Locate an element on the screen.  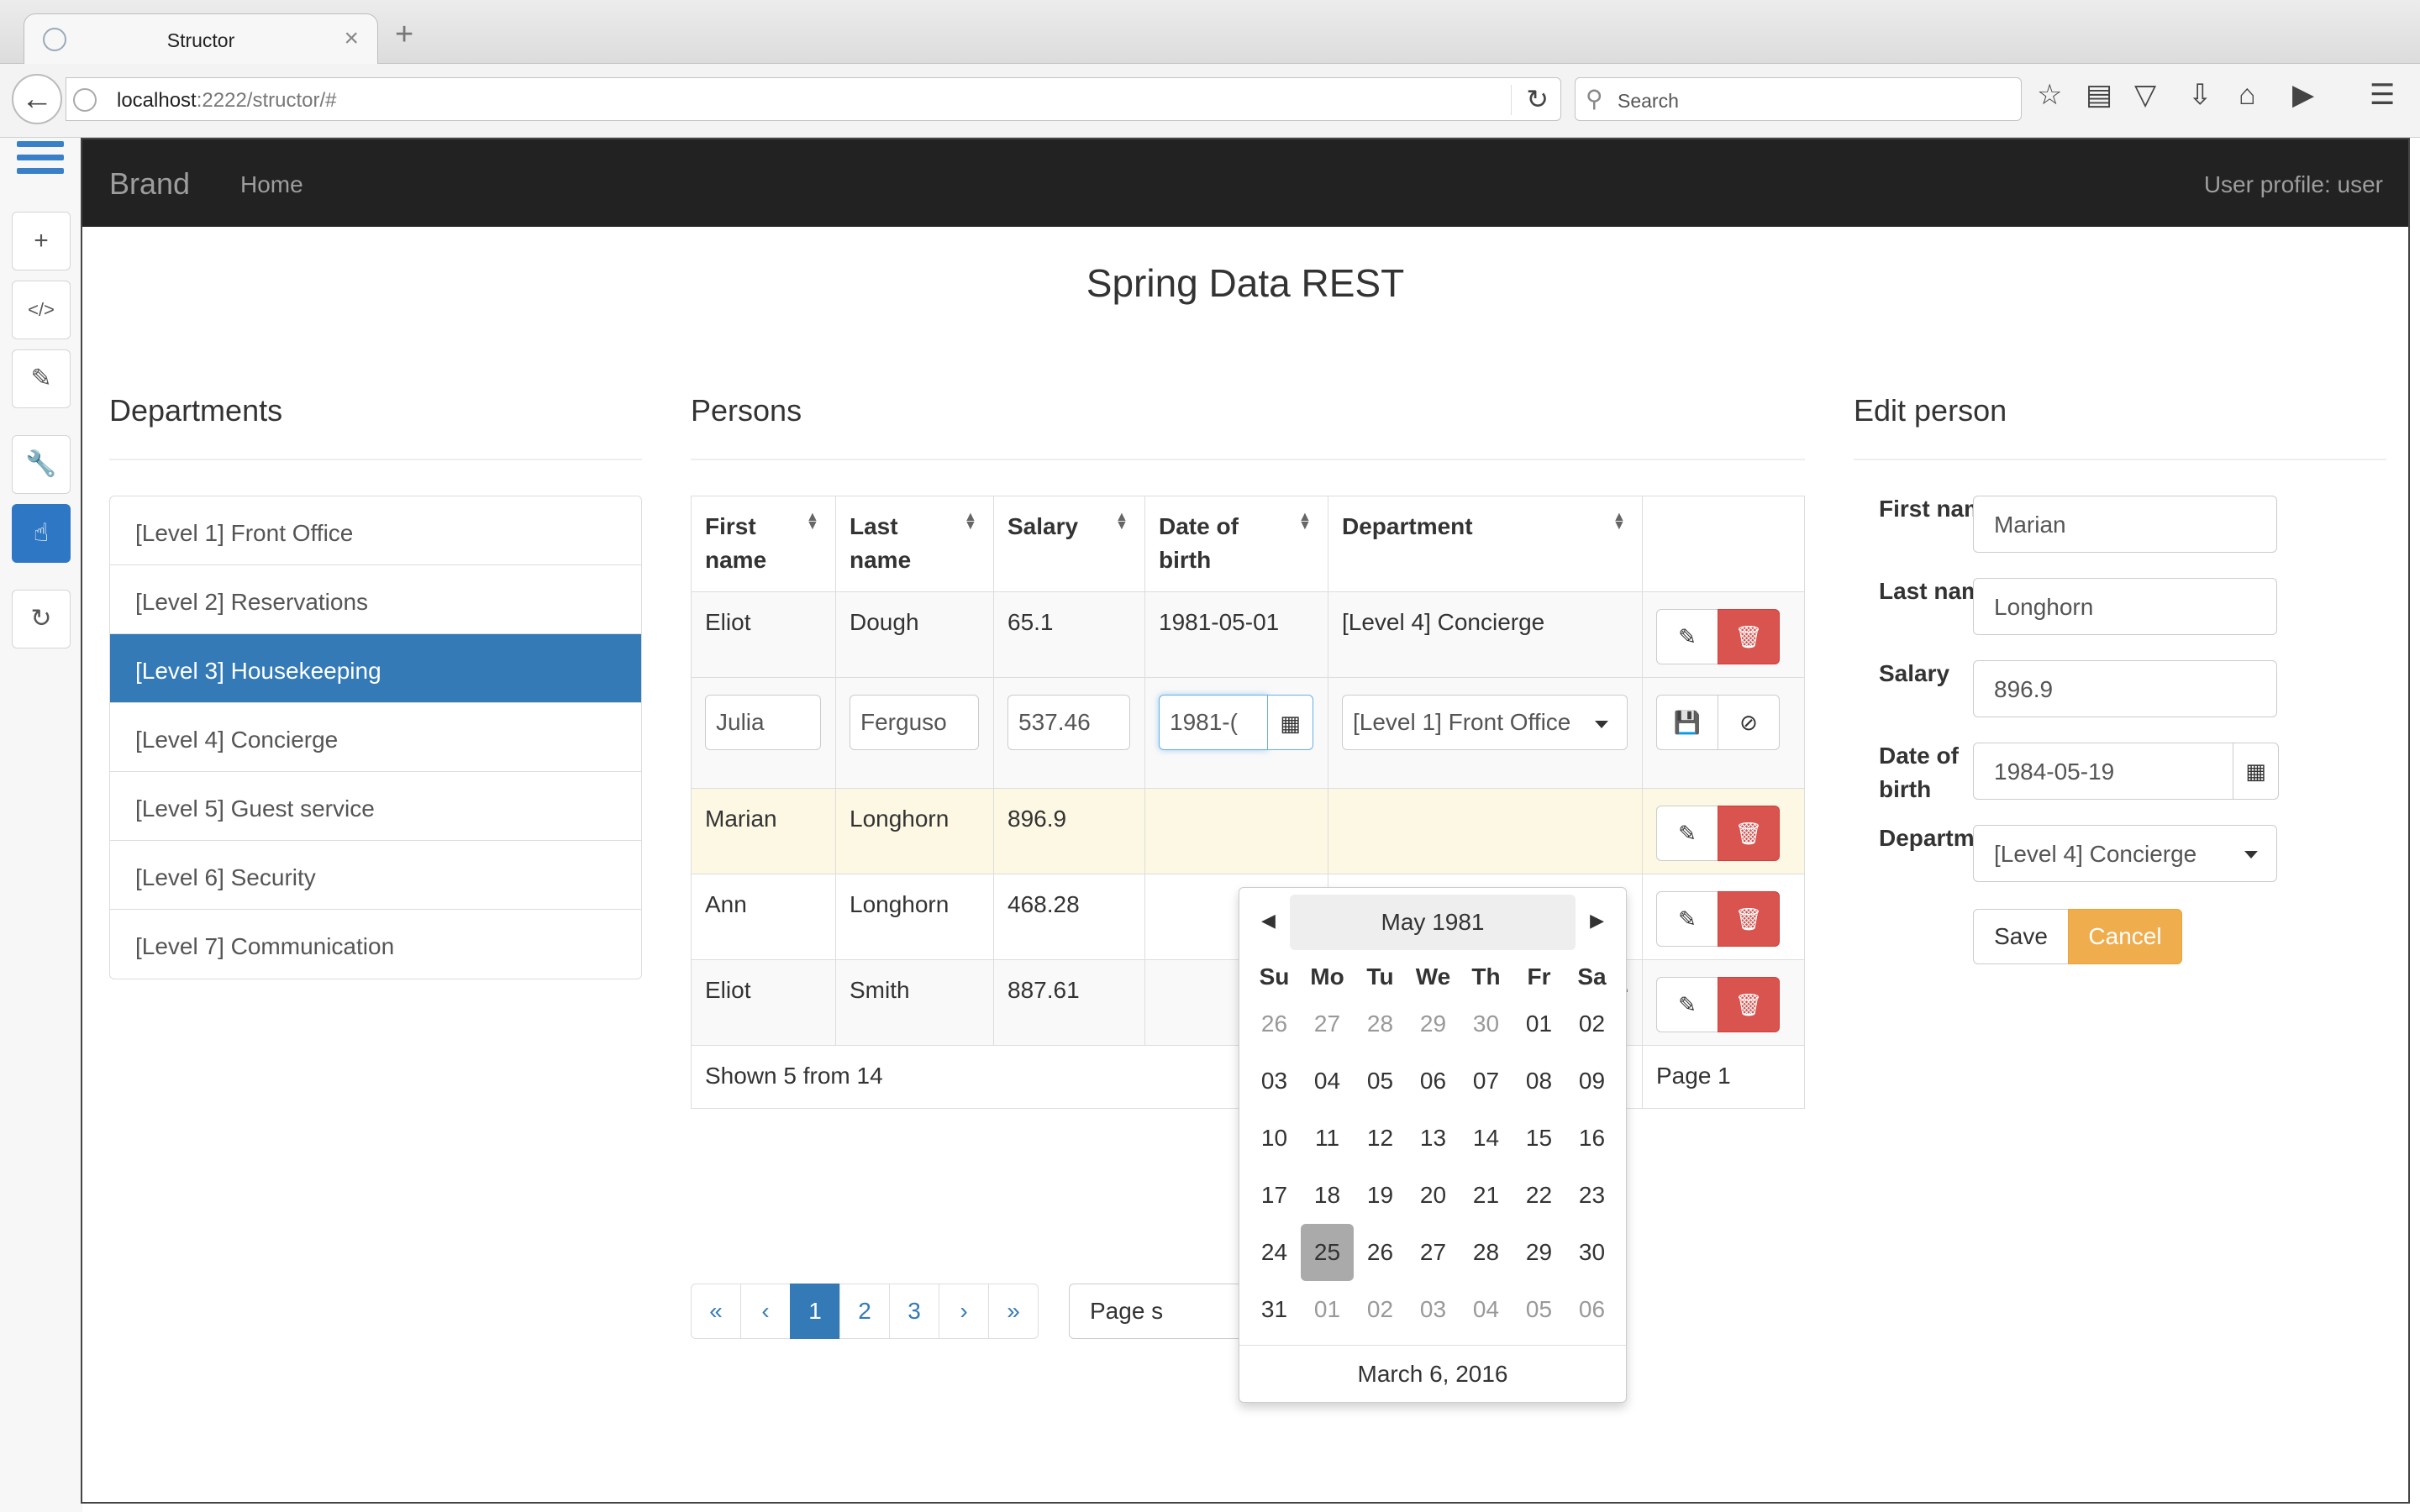
chevron-down-icon is located at coordinates (2251, 854).